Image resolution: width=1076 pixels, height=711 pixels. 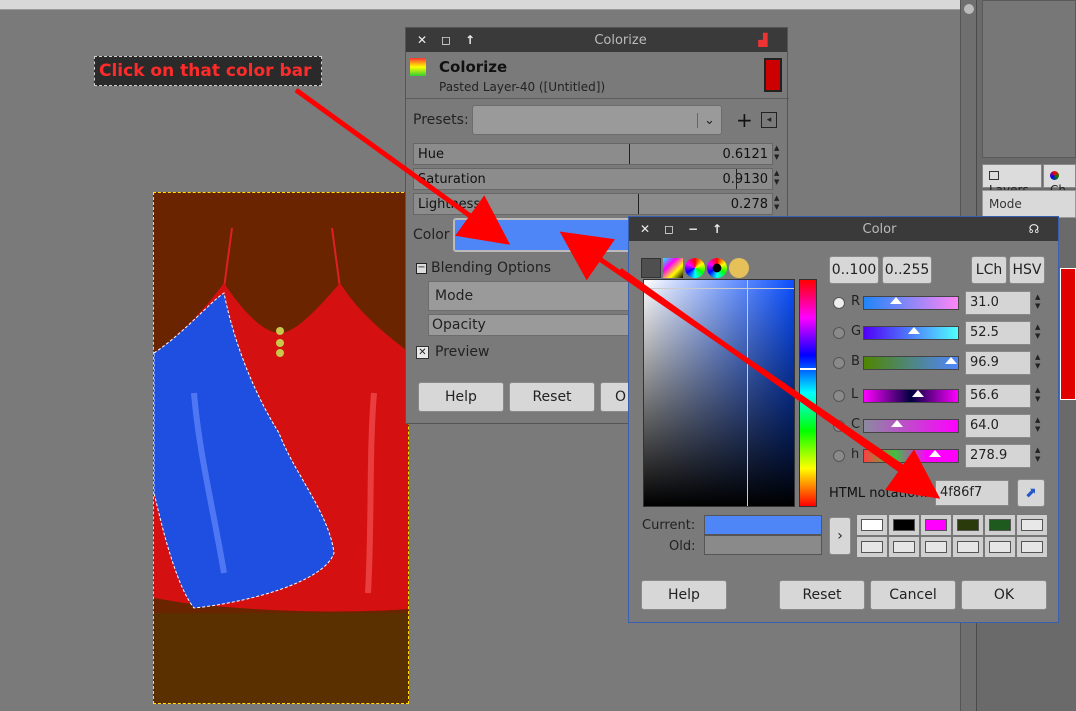 I want to click on color-button, so click(x=548, y=235).